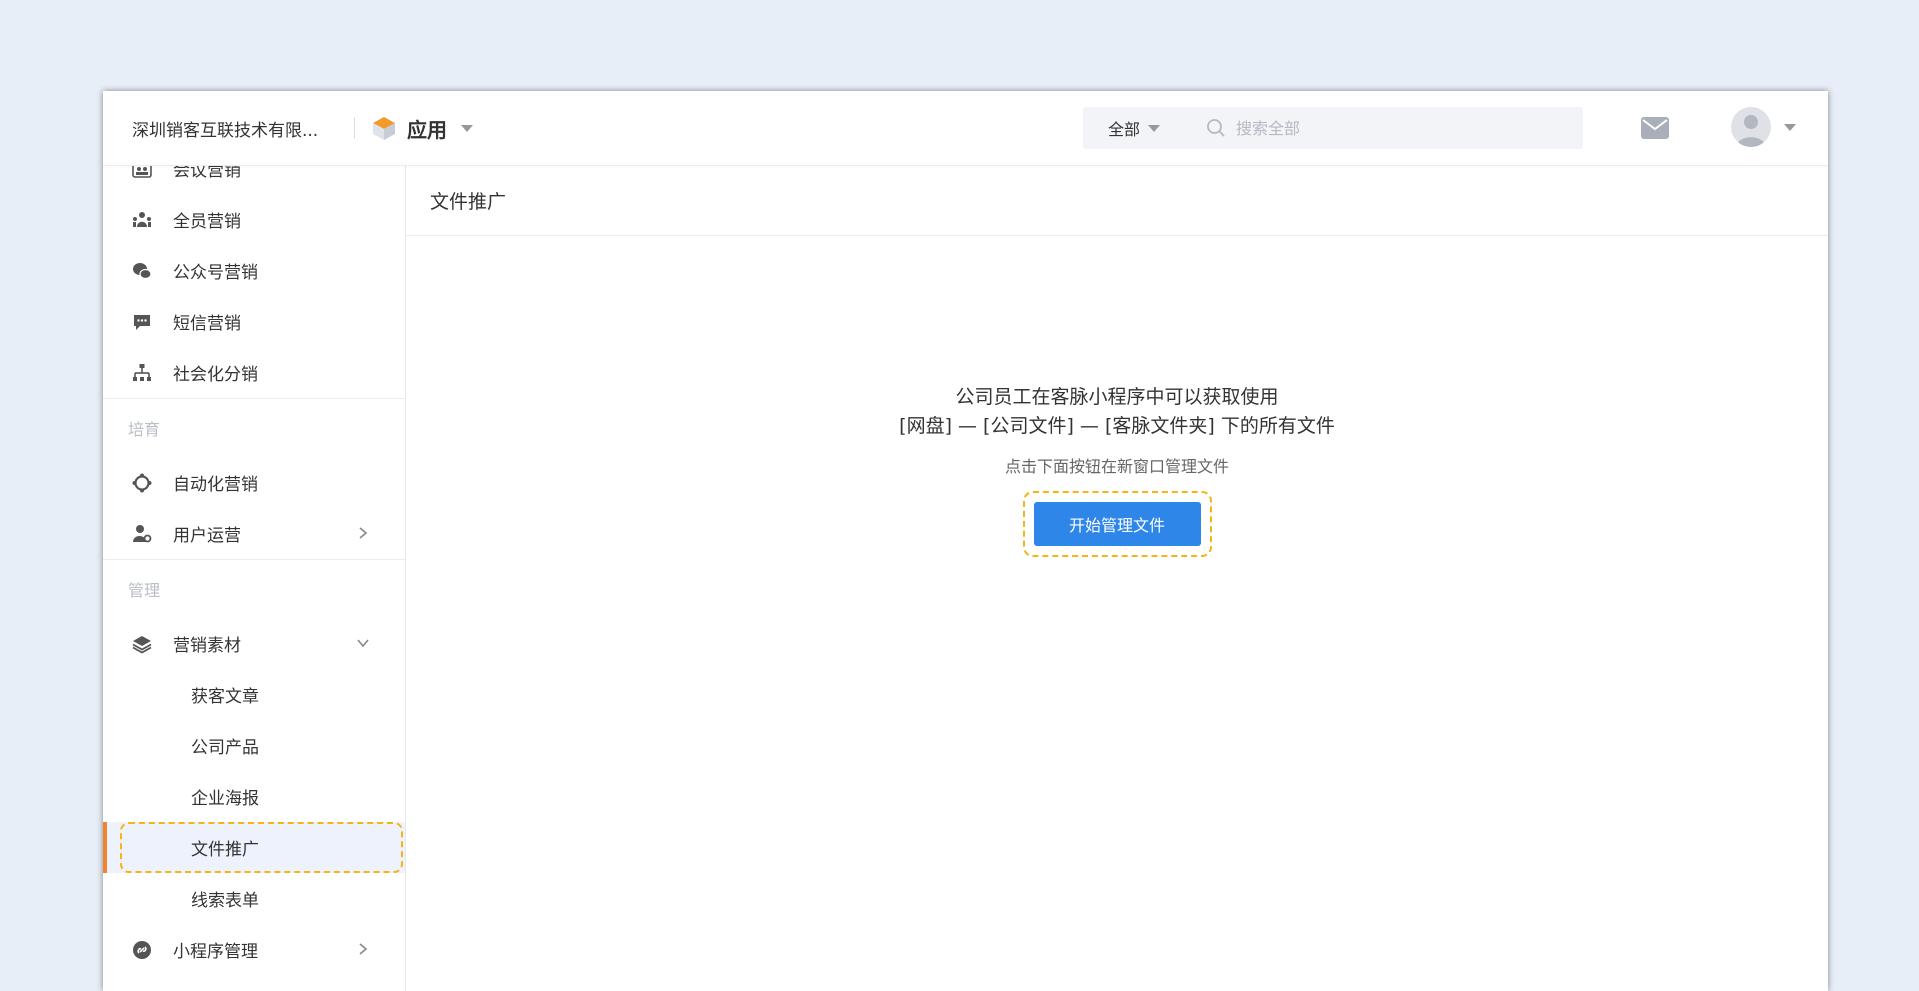 The height and width of the screenshot is (991, 1919). What do you see at coordinates (225, 799) in the screenshot?
I see `sidebar-item-label: 企业海报` at bounding box center [225, 799].